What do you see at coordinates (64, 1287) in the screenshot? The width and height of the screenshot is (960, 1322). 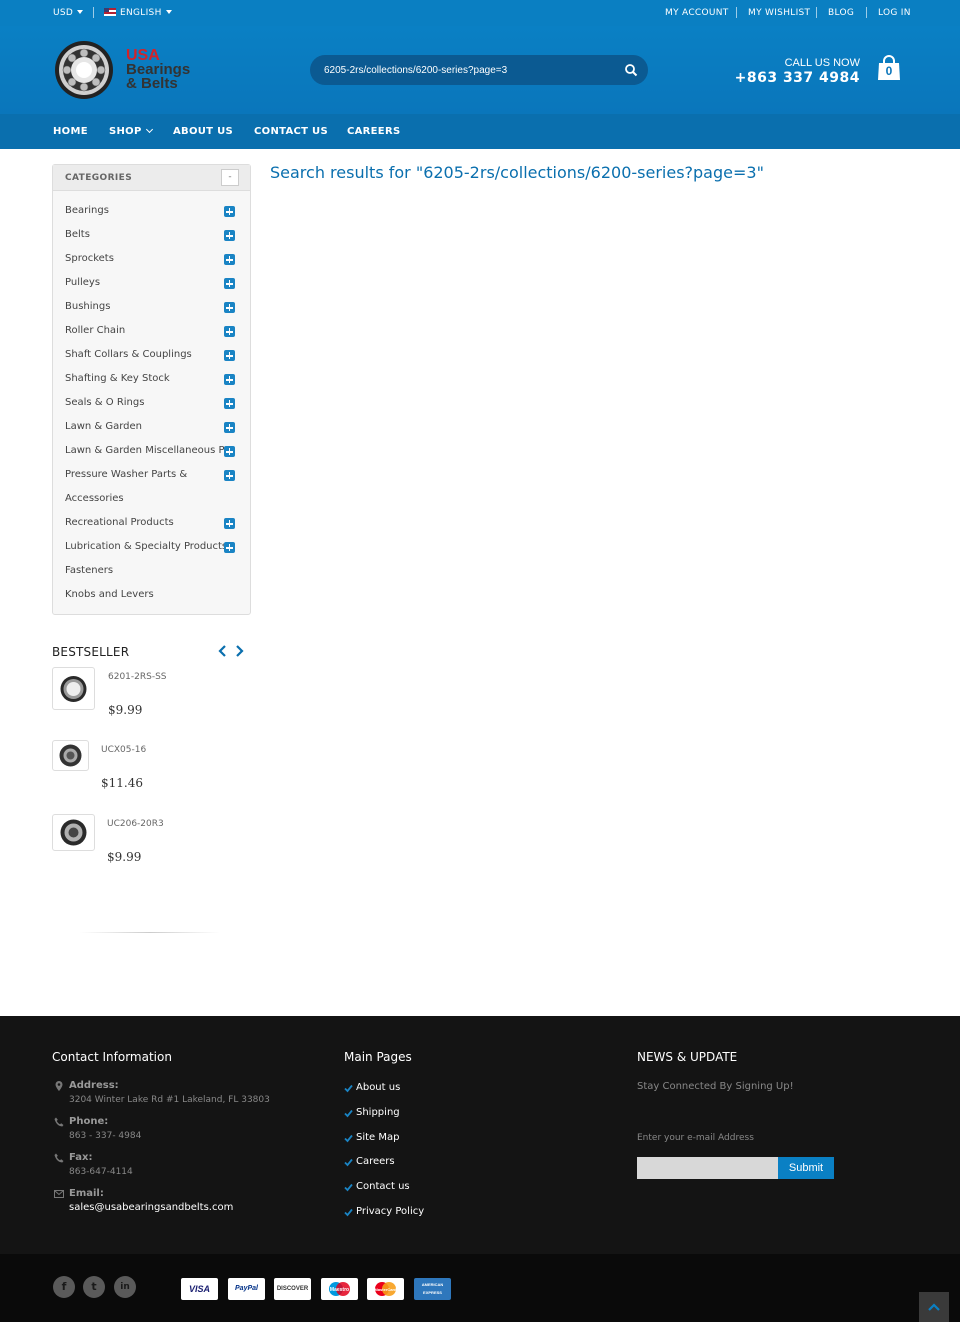 I see `facebook-icon: f` at bounding box center [64, 1287].